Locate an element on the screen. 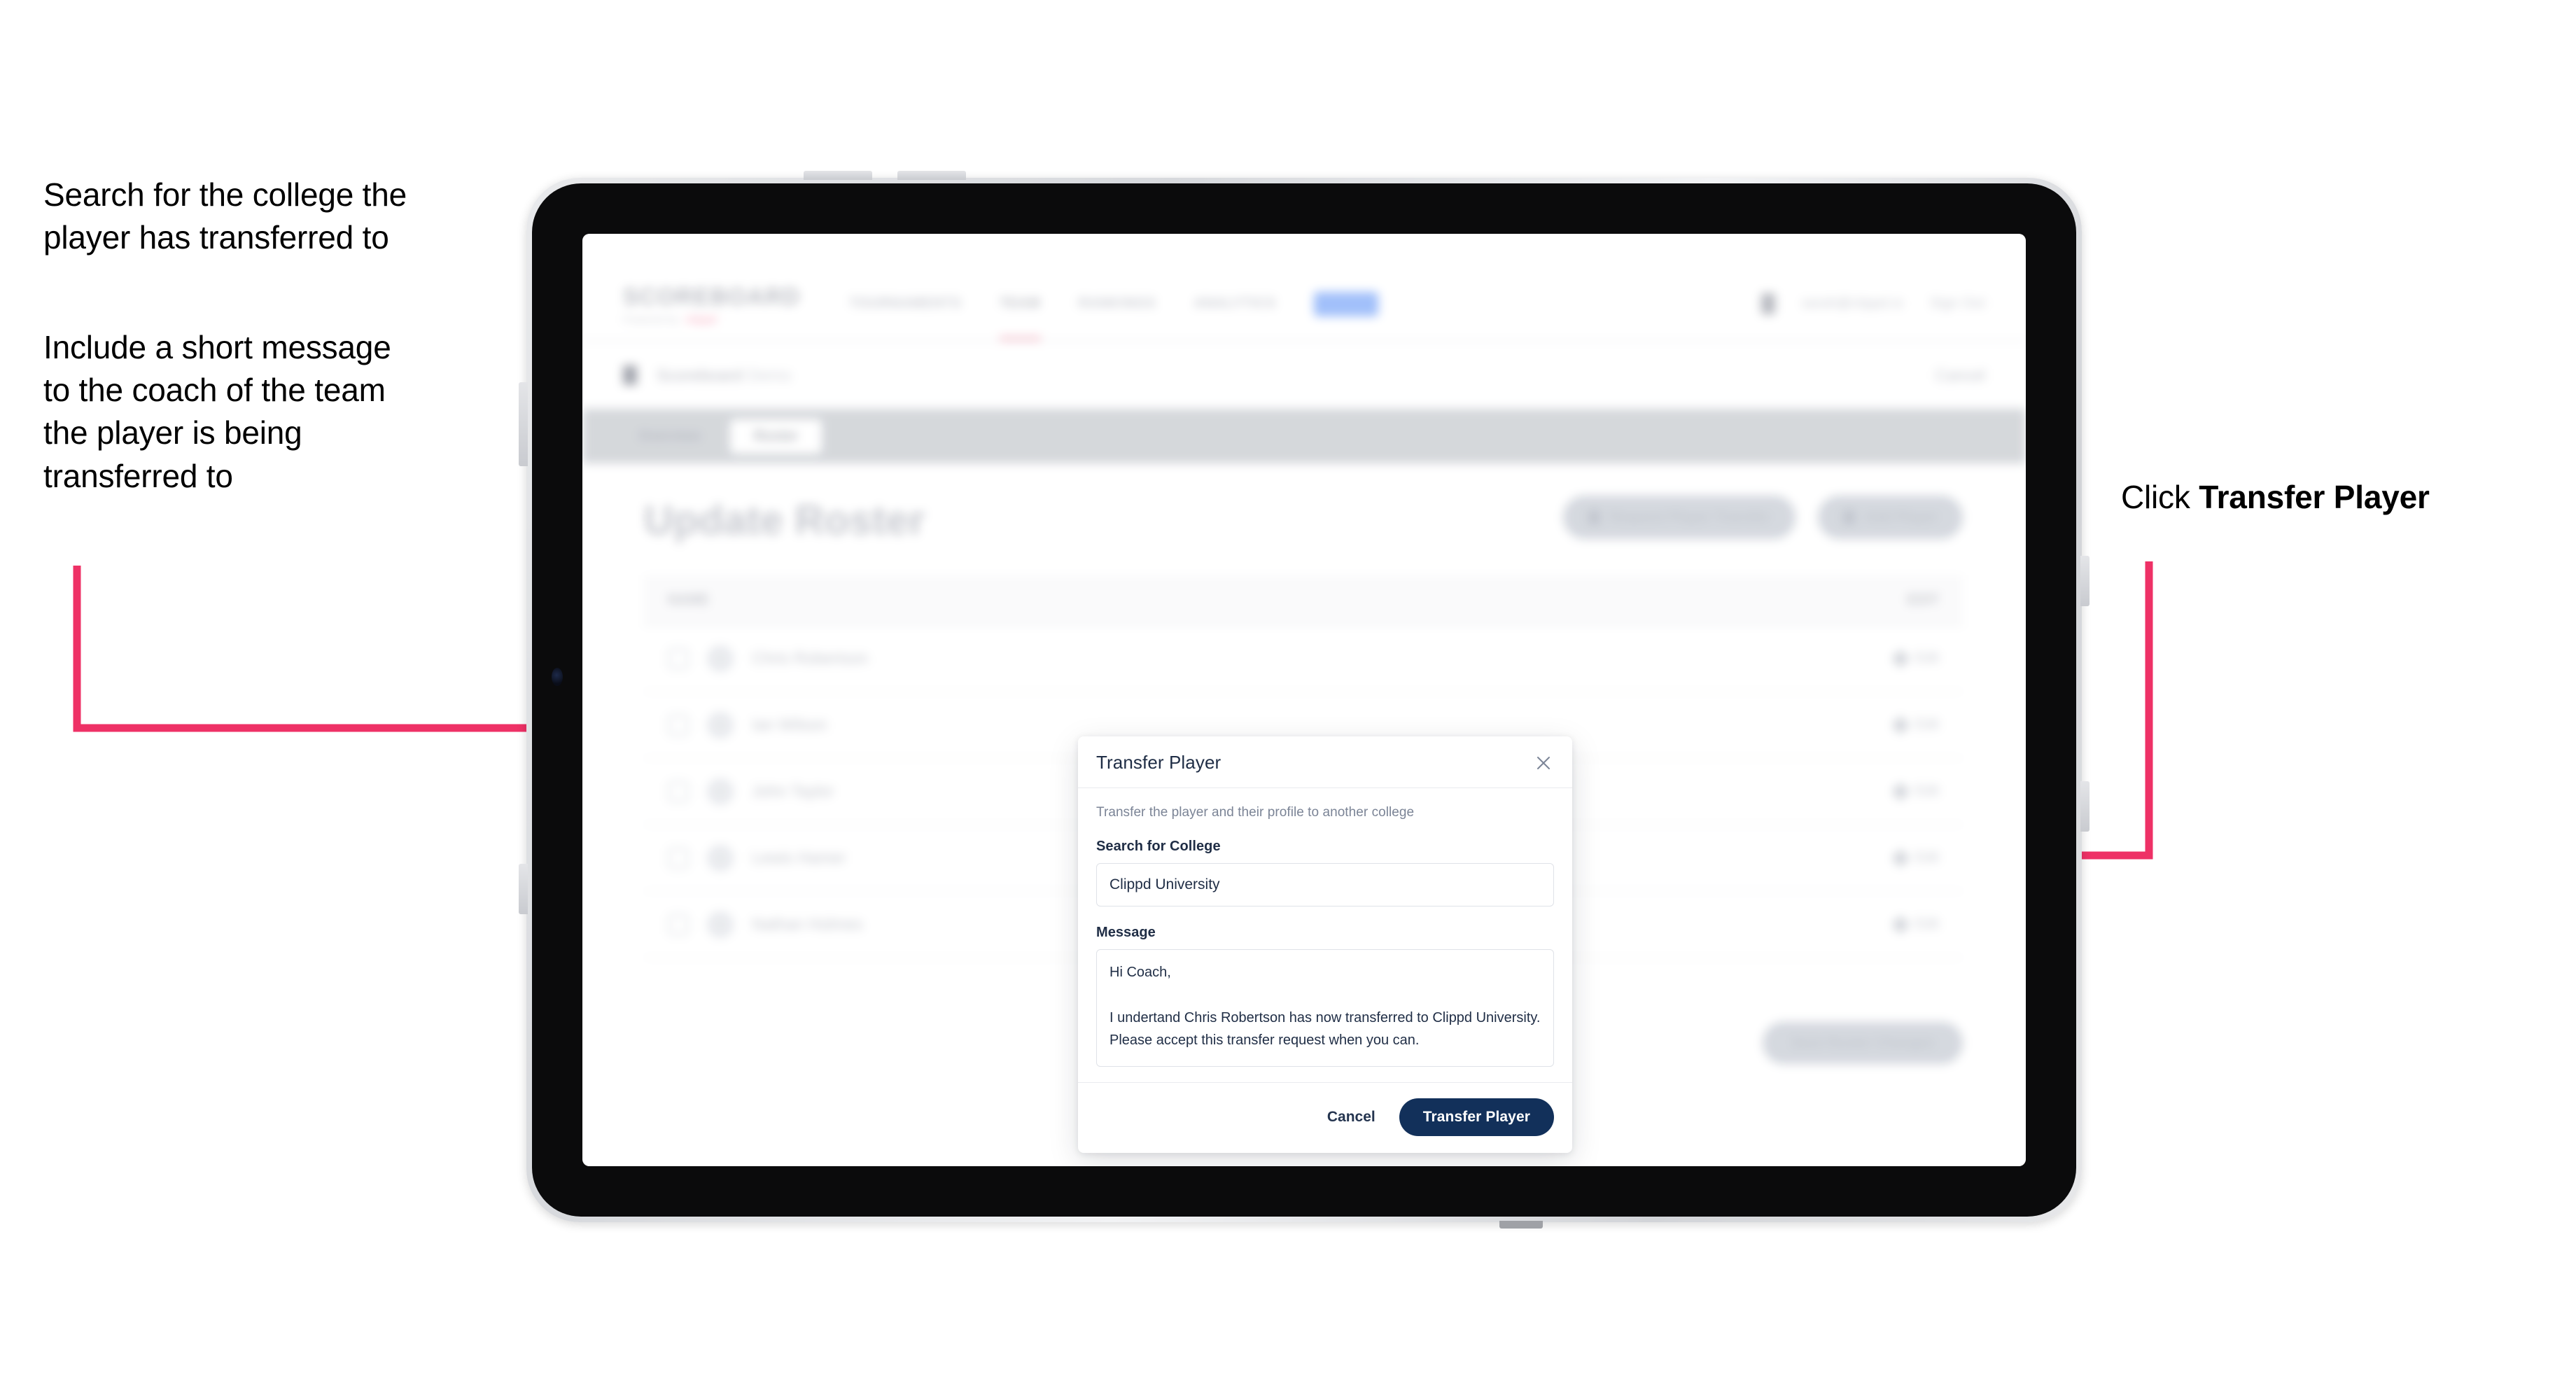  dialog-footer: Cancel Transfer Player is located at coordinates (1325, 1117).